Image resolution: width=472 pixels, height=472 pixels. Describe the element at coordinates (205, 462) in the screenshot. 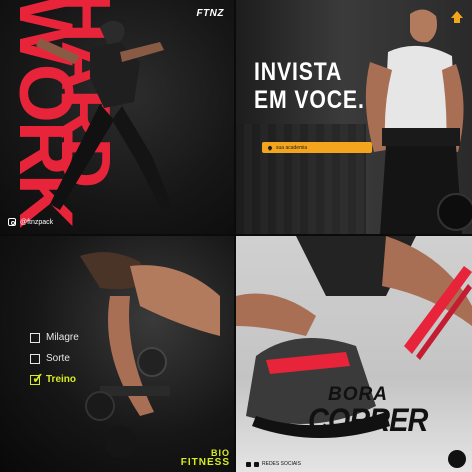

I see `brand-line2: FITNESS` at that location.